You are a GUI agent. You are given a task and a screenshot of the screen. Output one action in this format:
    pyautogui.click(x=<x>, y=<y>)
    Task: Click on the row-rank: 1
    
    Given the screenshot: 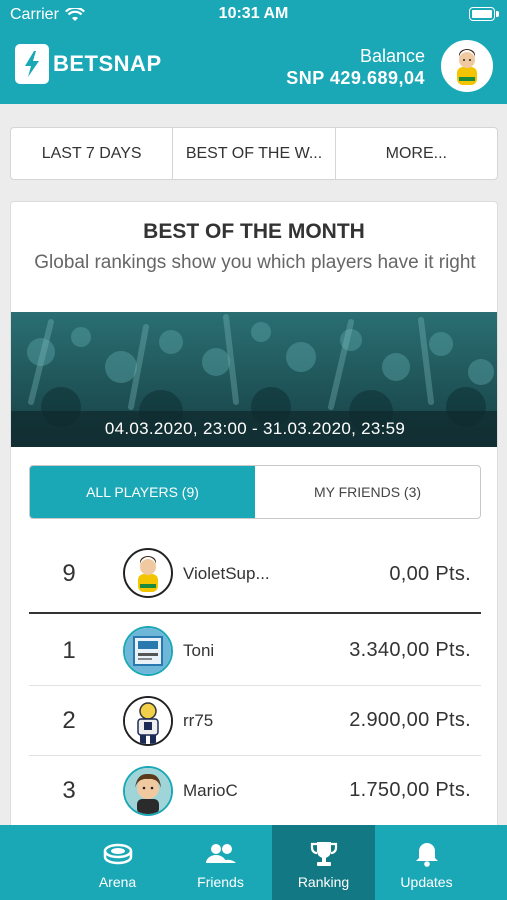 What is the action you would take?
    pyautogui.click(x=69, y=650)
    